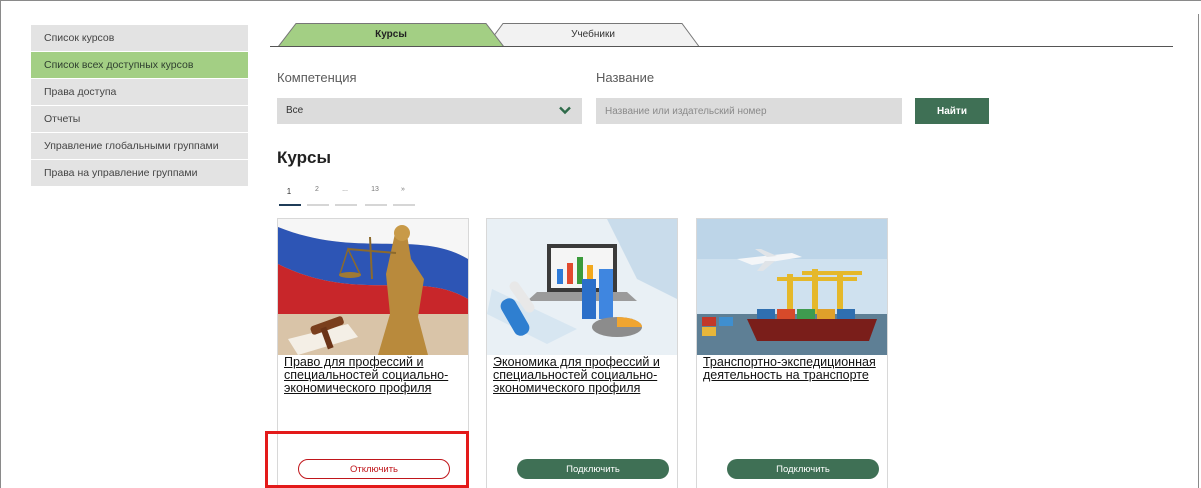 This screenshot has height=488, width=1201. I want to click on annotation-highlight-box, so click(367, 459).